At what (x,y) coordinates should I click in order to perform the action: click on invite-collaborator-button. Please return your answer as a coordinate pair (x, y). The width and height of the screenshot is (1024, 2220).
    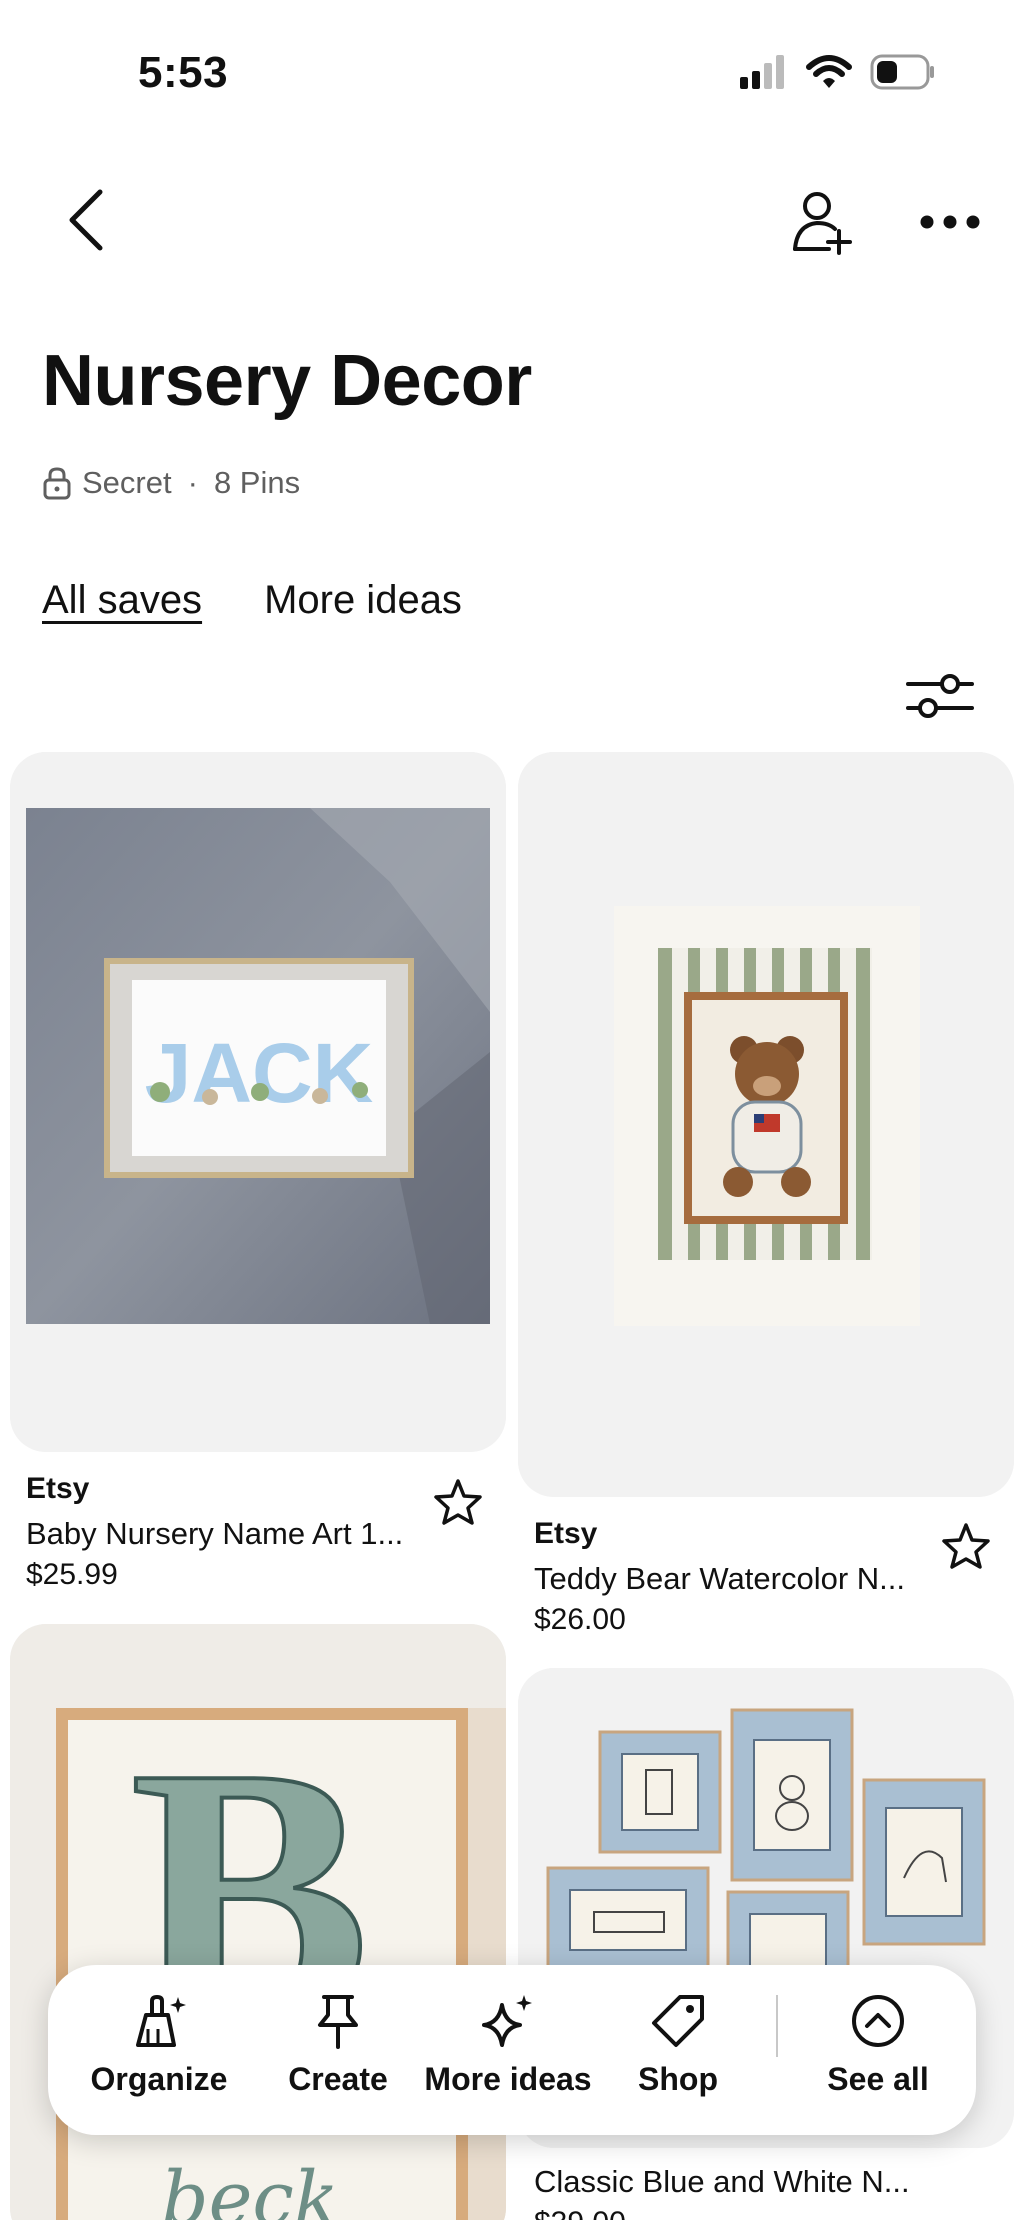
    Looking at the image, I should click on (822, 222).